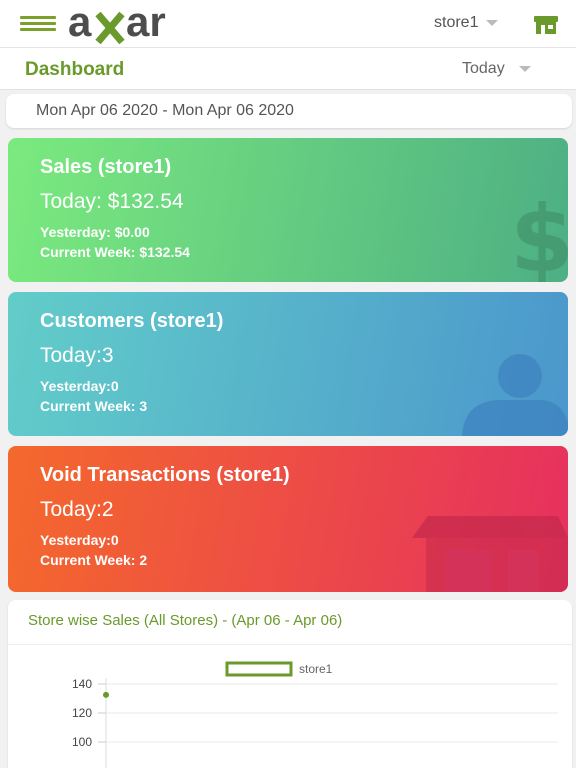  Describe the element at coordinates (165, 475) in the screenshot. I see `void-card-title: Void Transactions (store1)` at that location.